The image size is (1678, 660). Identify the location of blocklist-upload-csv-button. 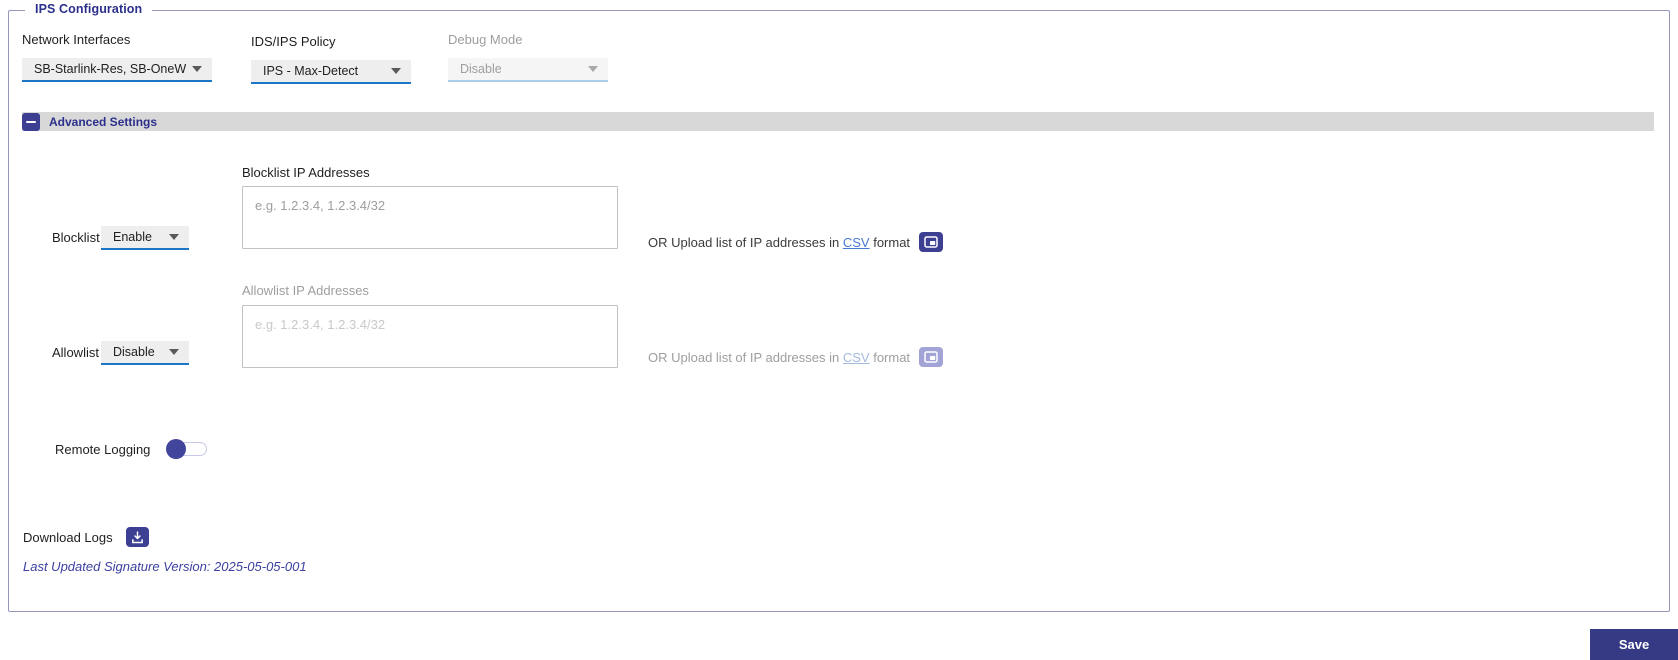
(931, 242).